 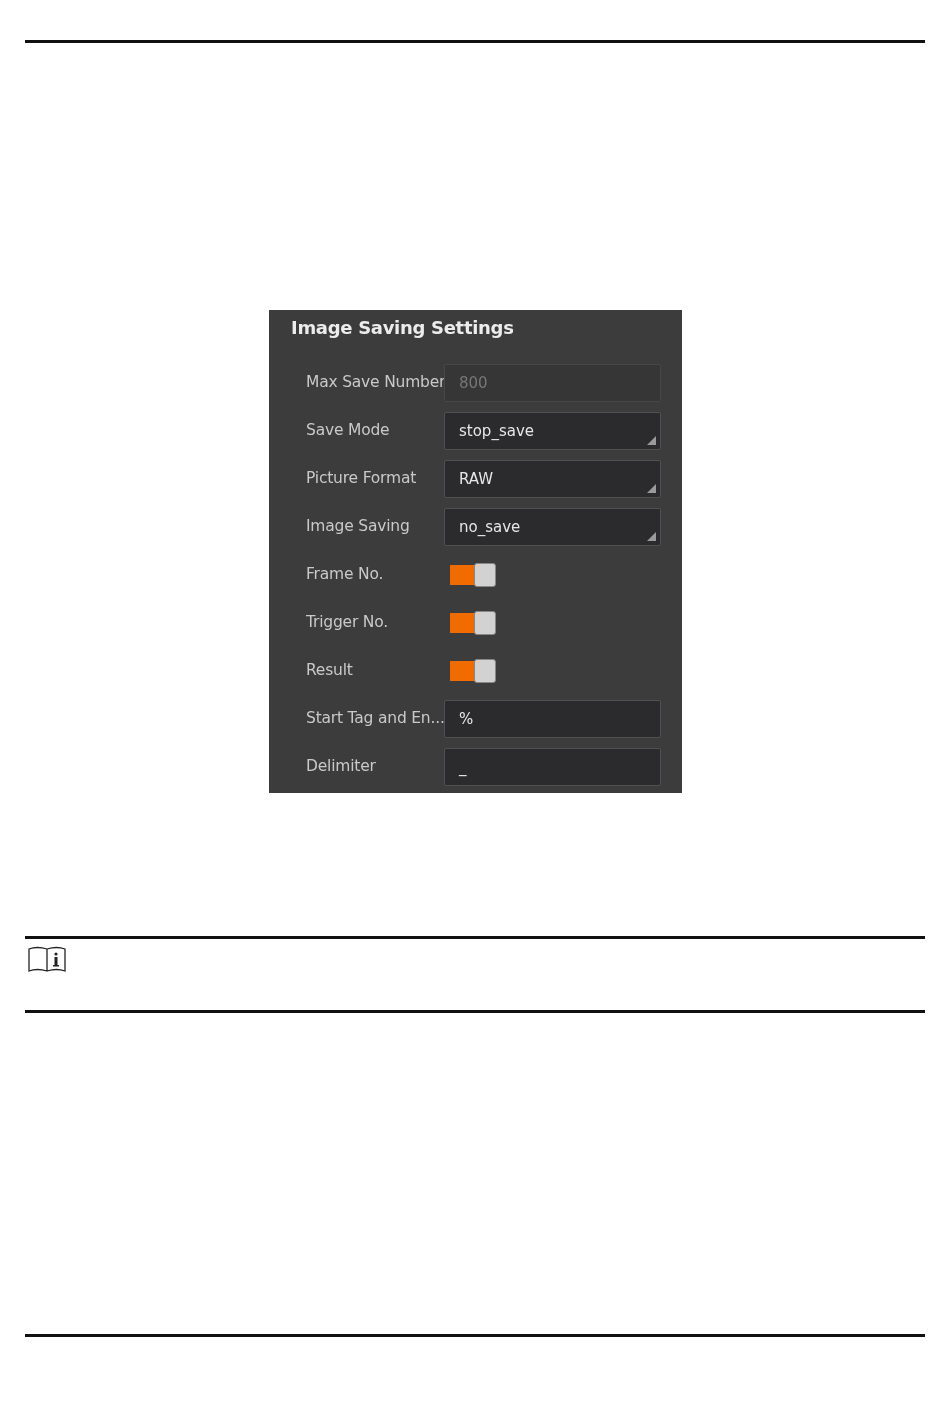 I want to click on field-label: Trigger No., so click(x=347, y=623).